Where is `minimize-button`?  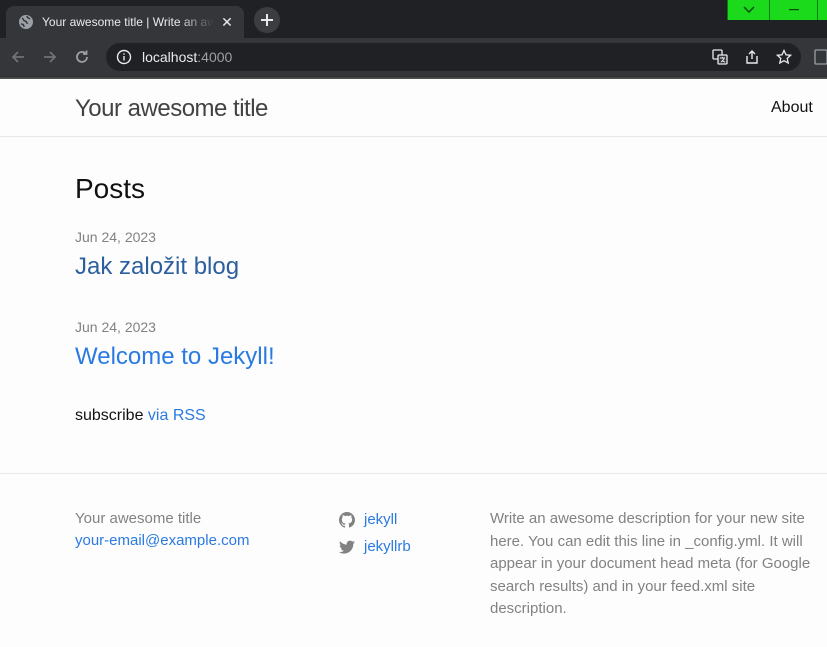 minimize-button is located at coordinates (793, 10).